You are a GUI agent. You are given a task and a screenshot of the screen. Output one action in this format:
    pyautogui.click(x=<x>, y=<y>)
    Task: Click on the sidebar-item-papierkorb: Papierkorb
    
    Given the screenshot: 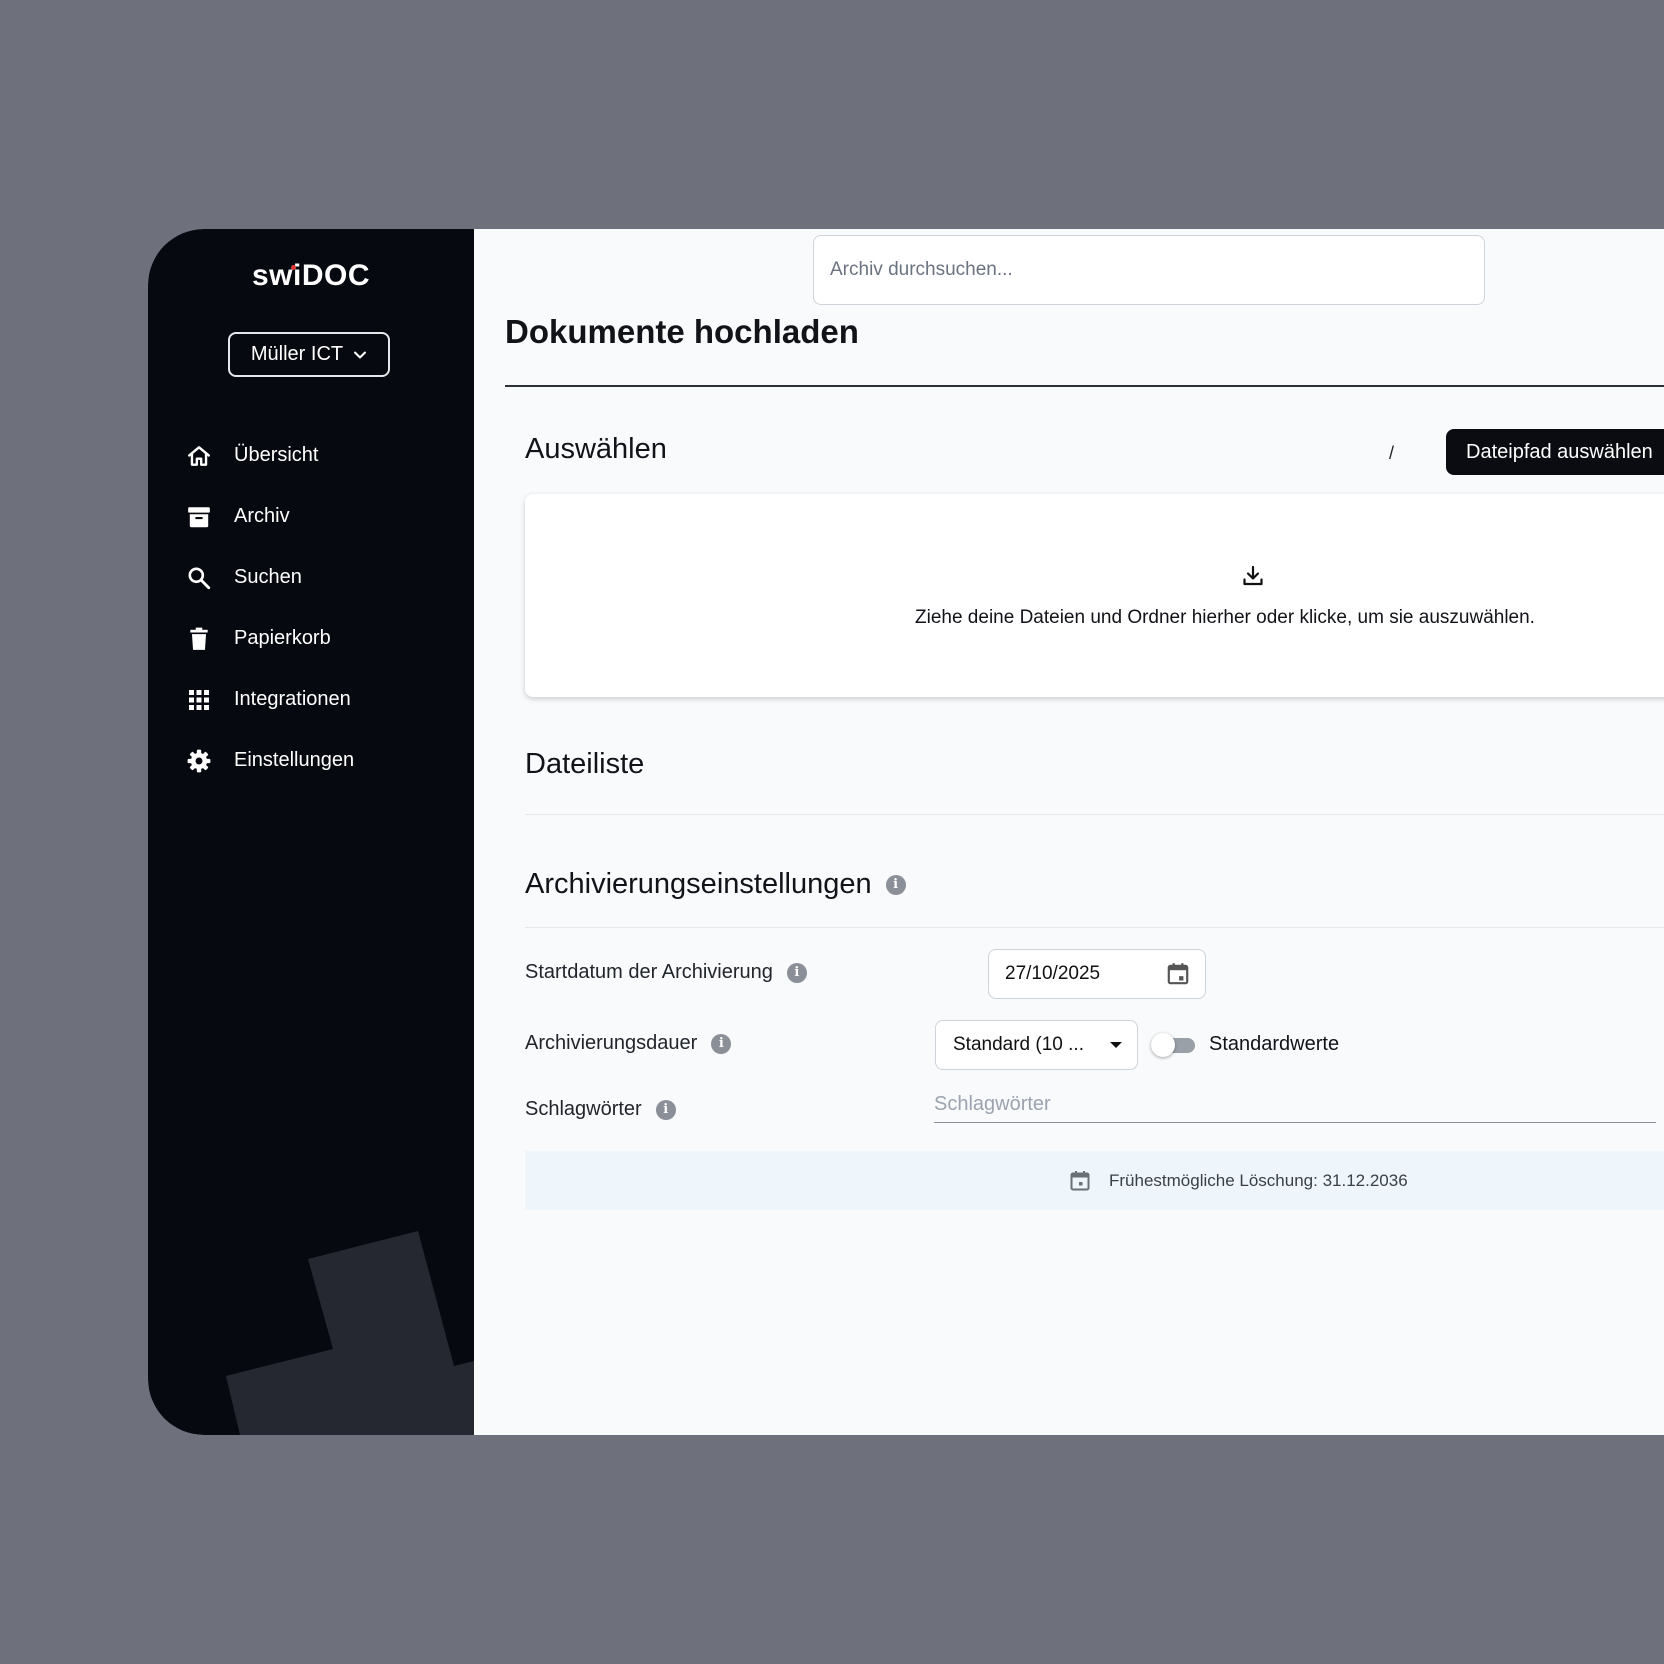 What is the action you would take?
    pyautogui.click(x=321, y=638)
    